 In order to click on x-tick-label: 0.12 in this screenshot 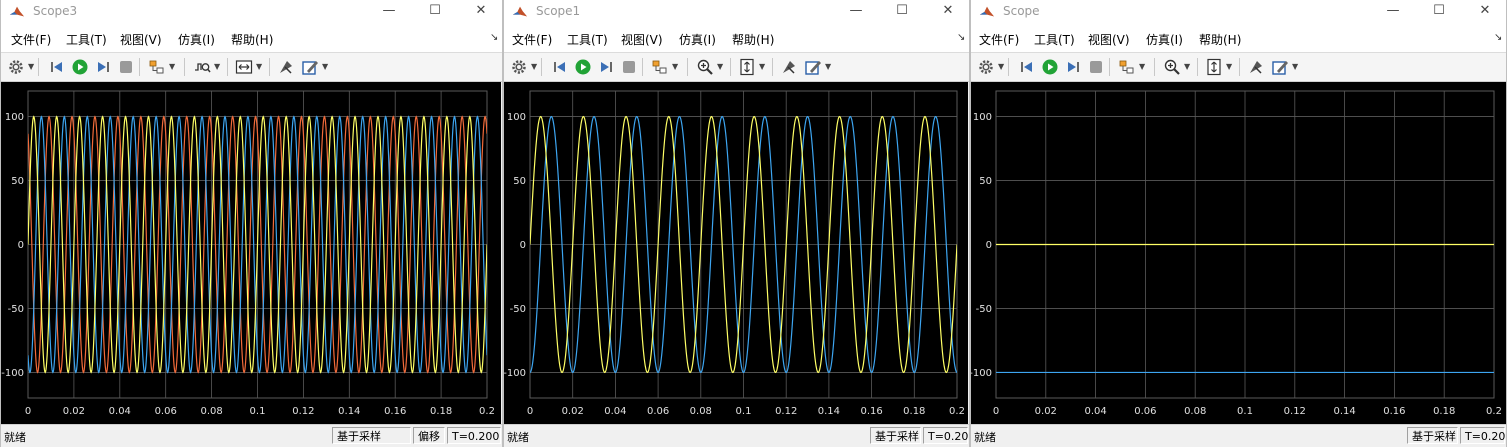, I will do `click(303, 411)`.